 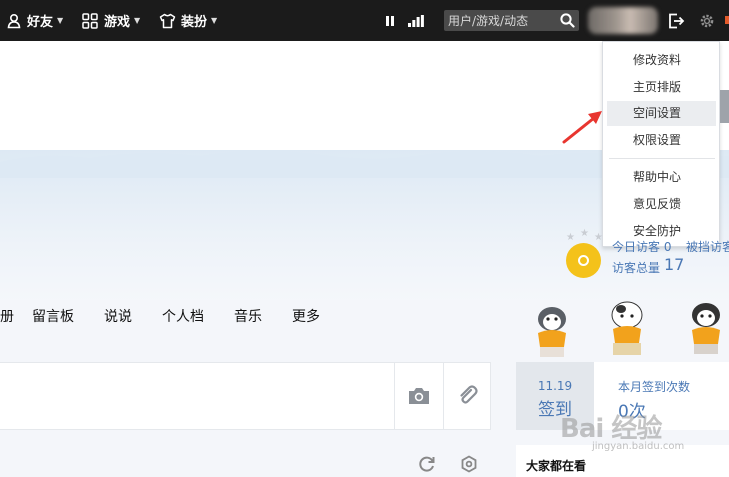 I want to click on nav-tab-music: 音乐, so click(x=248, y=316).